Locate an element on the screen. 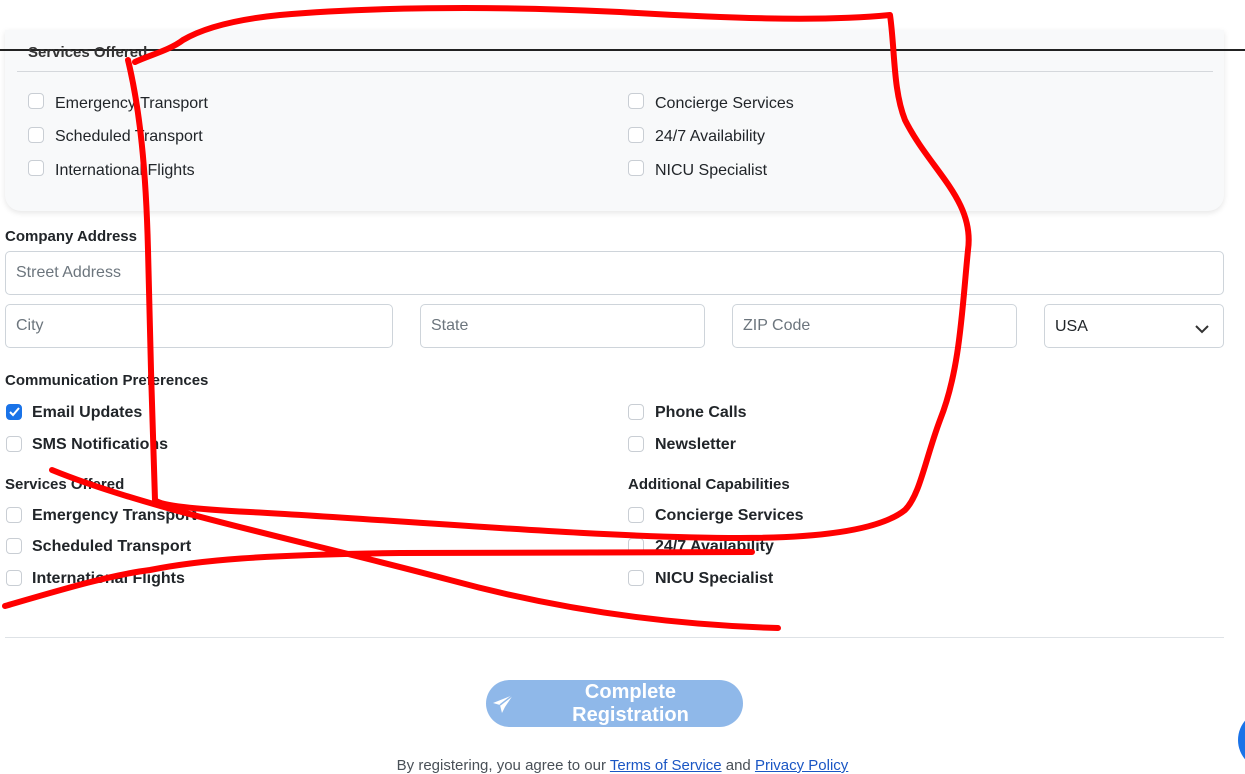 This screenshot has height=774, width=1245. email-updates-checkbox is located at coordinates (14, 412).